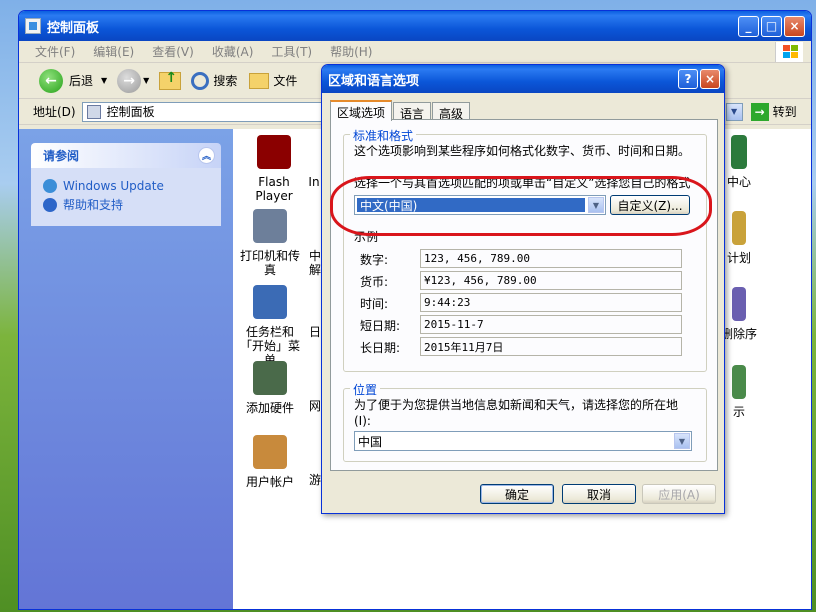  Describe the element at coordinates (93, 111) in the screenshot. I see `control-panel-small-icon` at that location.